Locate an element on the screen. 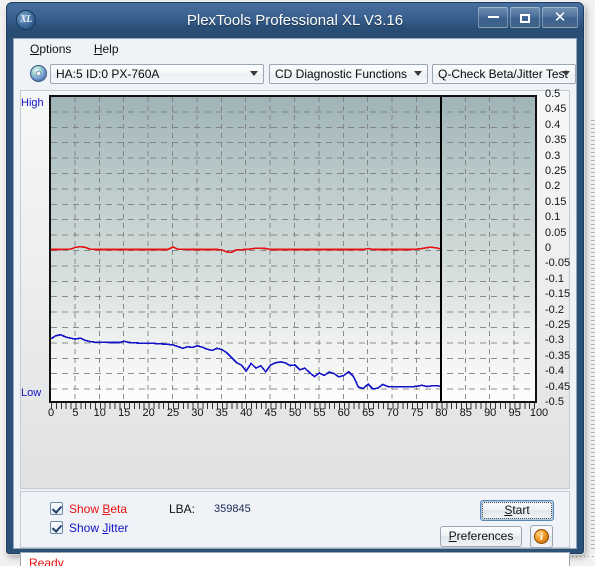 This screenshot has height=566, width=595. y-axis-tick-label: 0.05 is located at coordinates (556, 232).